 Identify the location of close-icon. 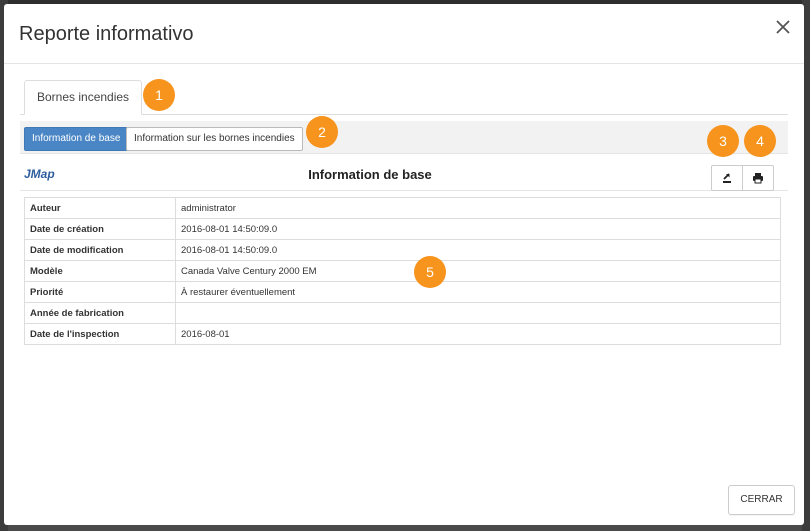
(783, 27).